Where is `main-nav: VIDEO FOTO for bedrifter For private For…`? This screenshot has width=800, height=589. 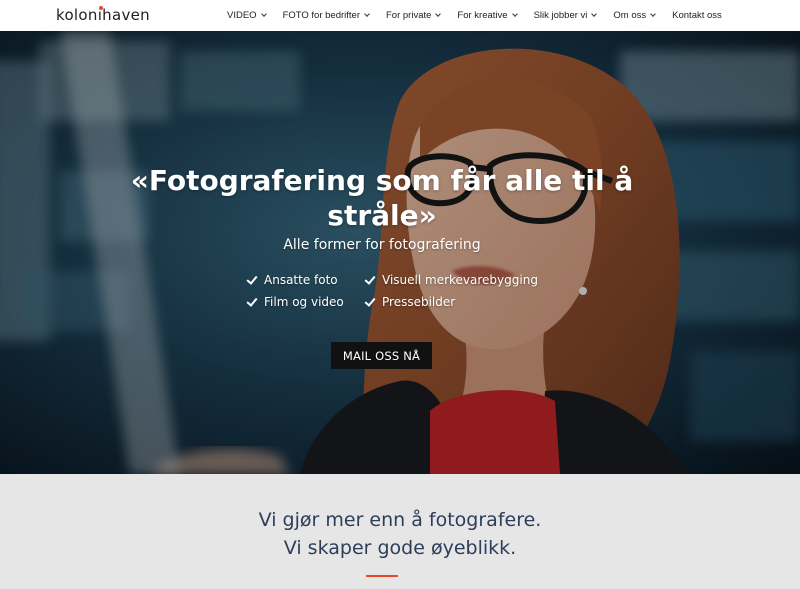 main-nav: VIDEO FOTO for bedrifter For private For… is located at coordinates (474, 15).